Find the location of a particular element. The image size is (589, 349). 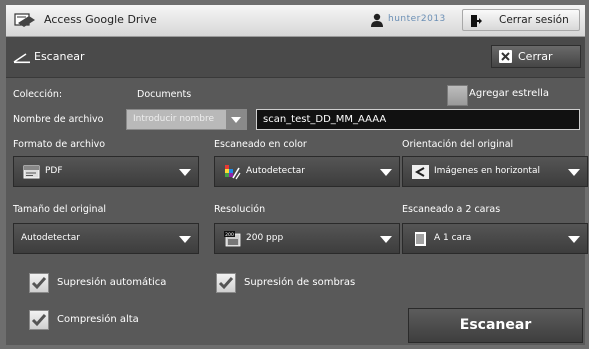

file-format-value: PDF is located at coordinates (54, 171).